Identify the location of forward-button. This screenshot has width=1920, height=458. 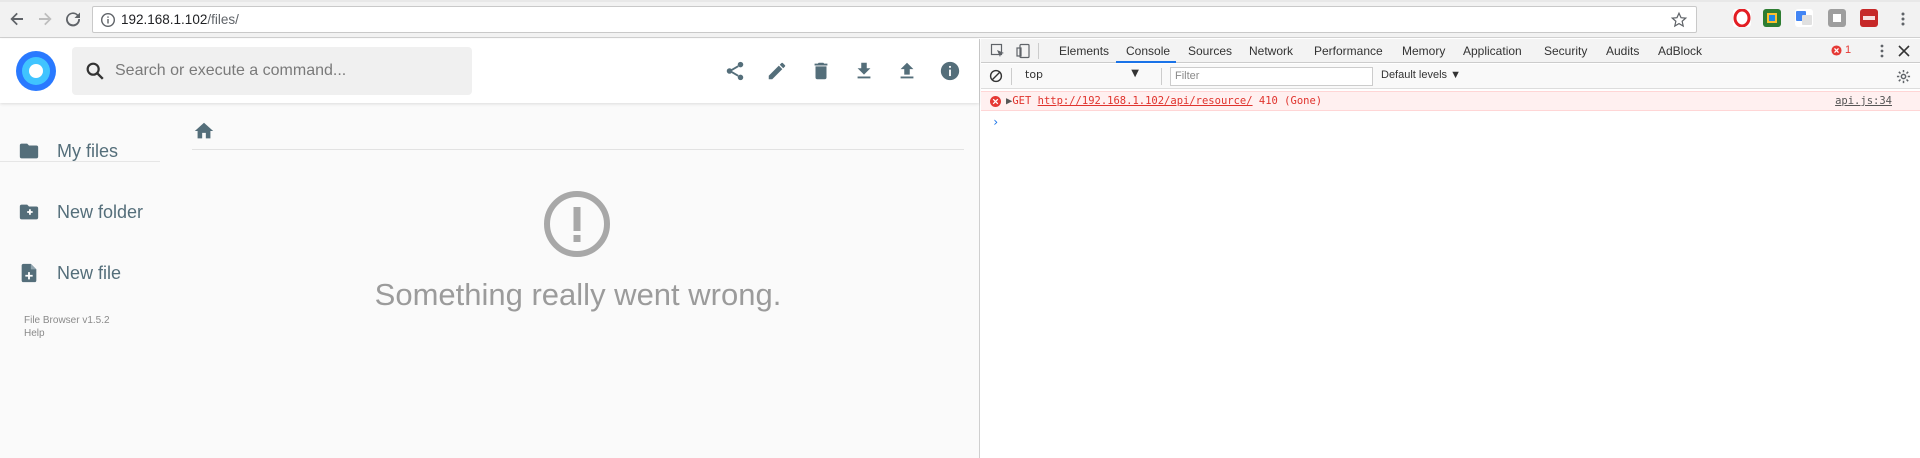
(45, 19).